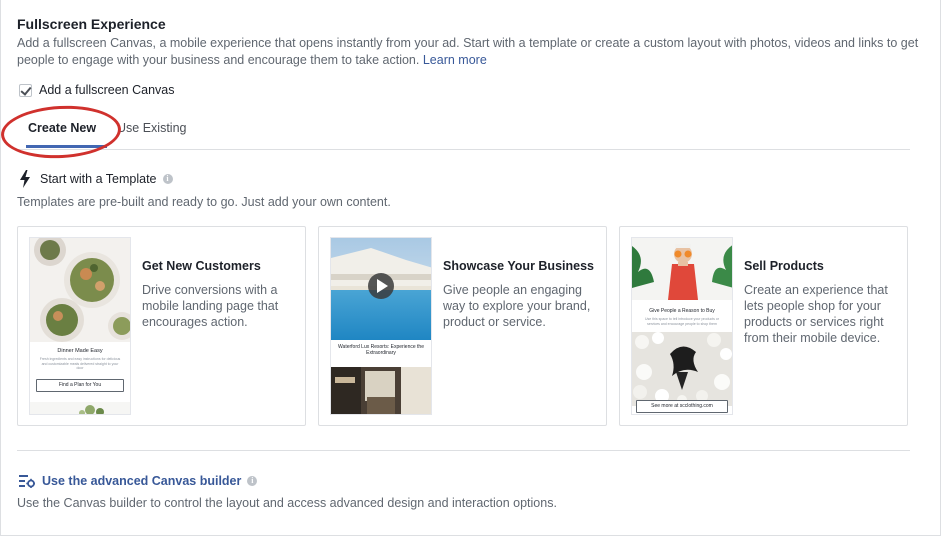  Describe the element at coordinates (682, 269) in the screenshot. I see `fashion-model-image` at that location.